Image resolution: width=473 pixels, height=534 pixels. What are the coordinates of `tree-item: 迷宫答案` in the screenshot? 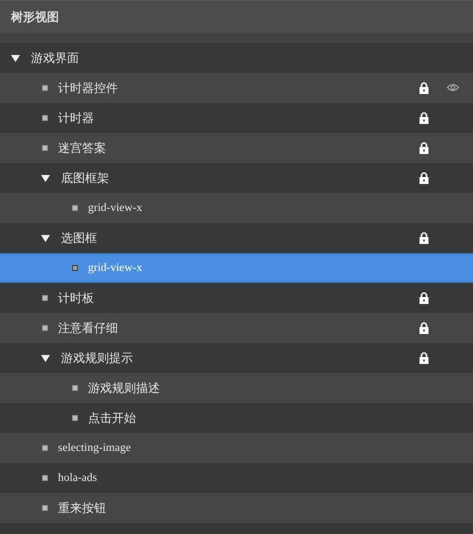 It's located at (236, 148).